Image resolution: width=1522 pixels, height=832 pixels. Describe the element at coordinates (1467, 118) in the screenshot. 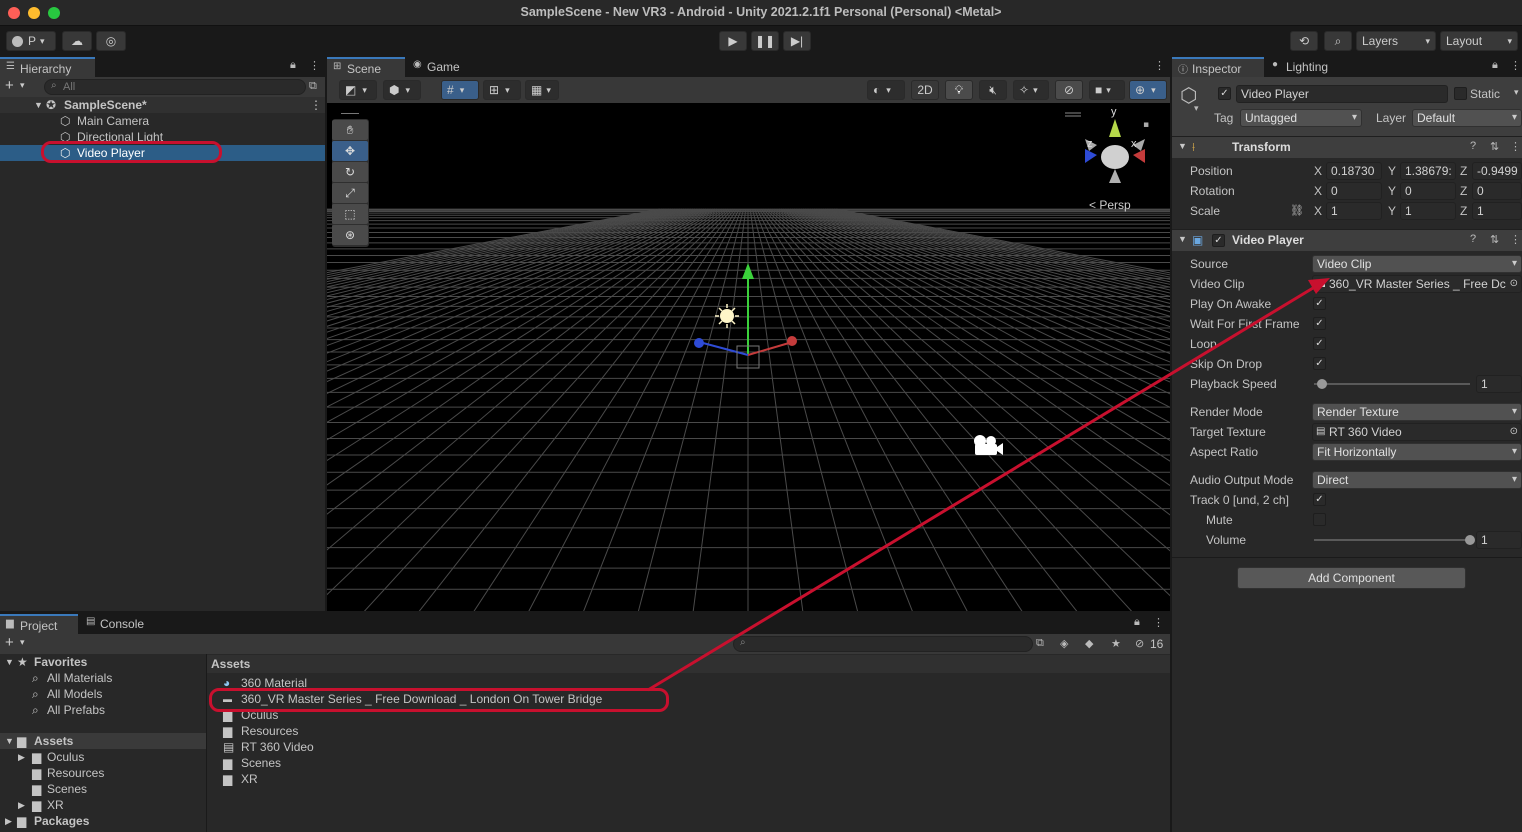

I see `layer-dropdown: Default` at that location.